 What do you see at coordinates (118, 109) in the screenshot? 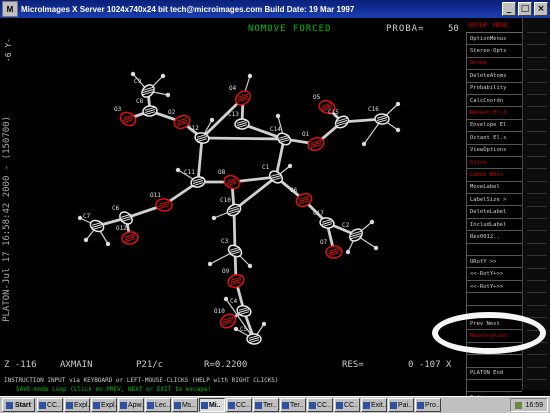
I see `atom-label: O3` at bounding box center [118, 109].